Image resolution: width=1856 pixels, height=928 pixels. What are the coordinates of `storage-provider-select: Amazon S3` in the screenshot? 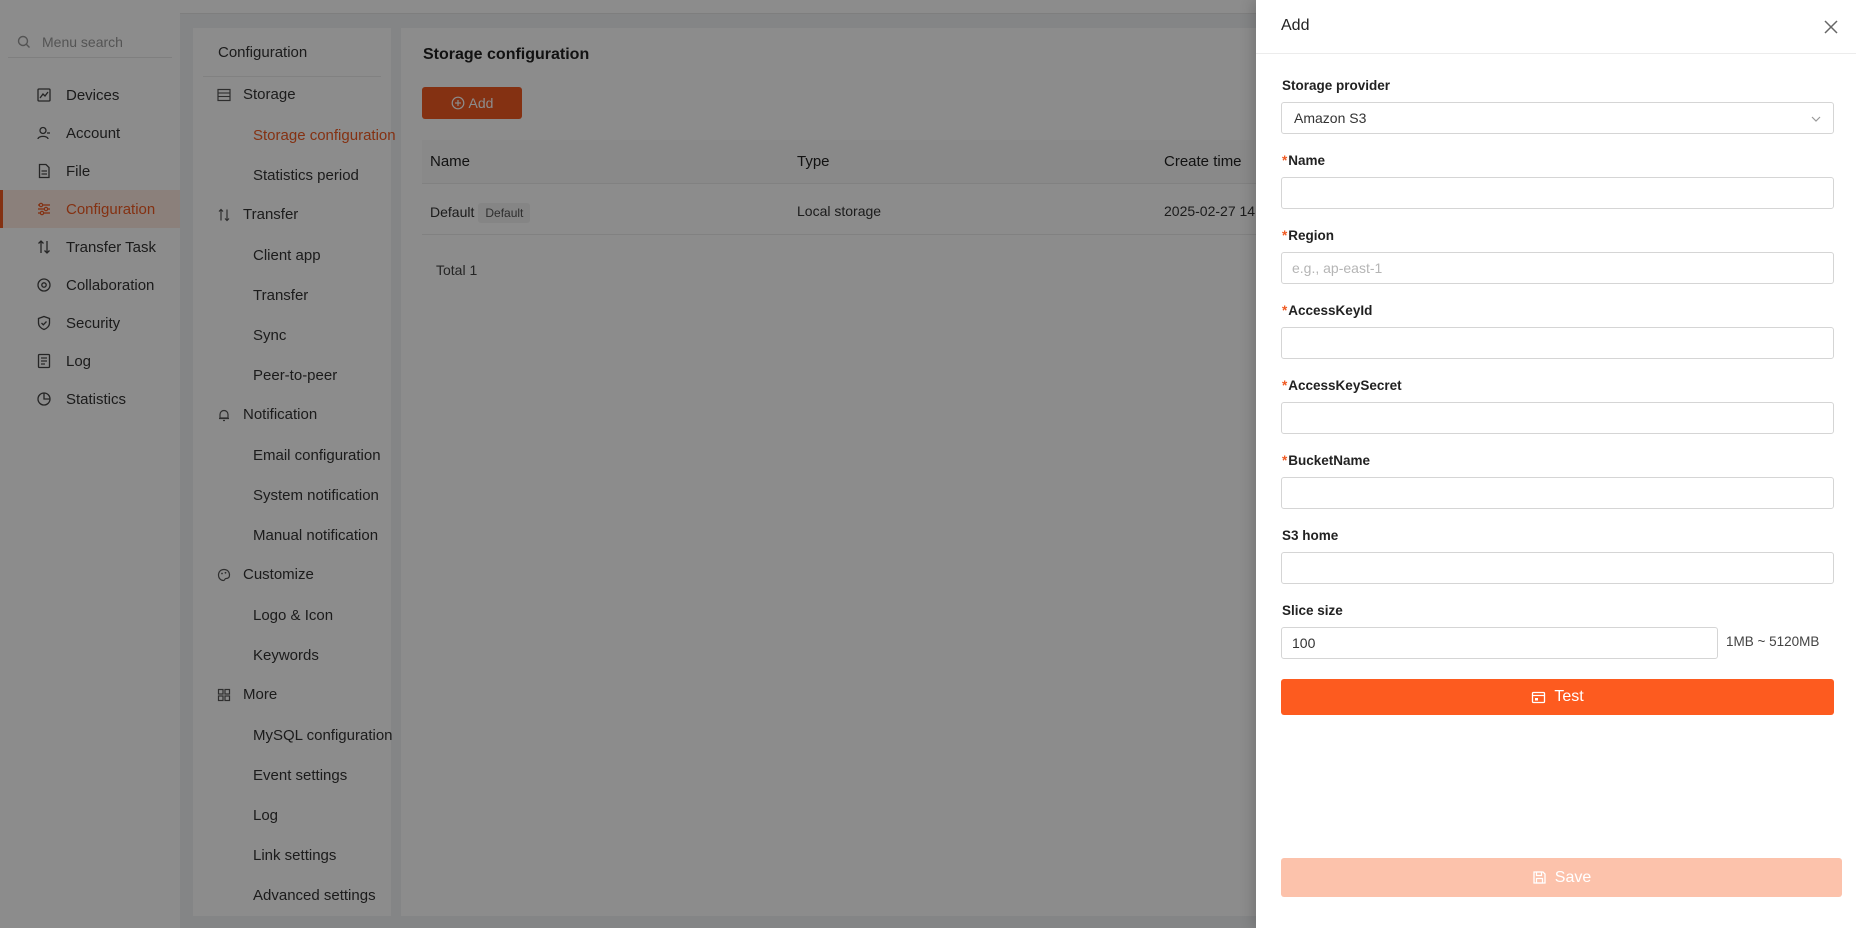 It's located at (1557, 118).